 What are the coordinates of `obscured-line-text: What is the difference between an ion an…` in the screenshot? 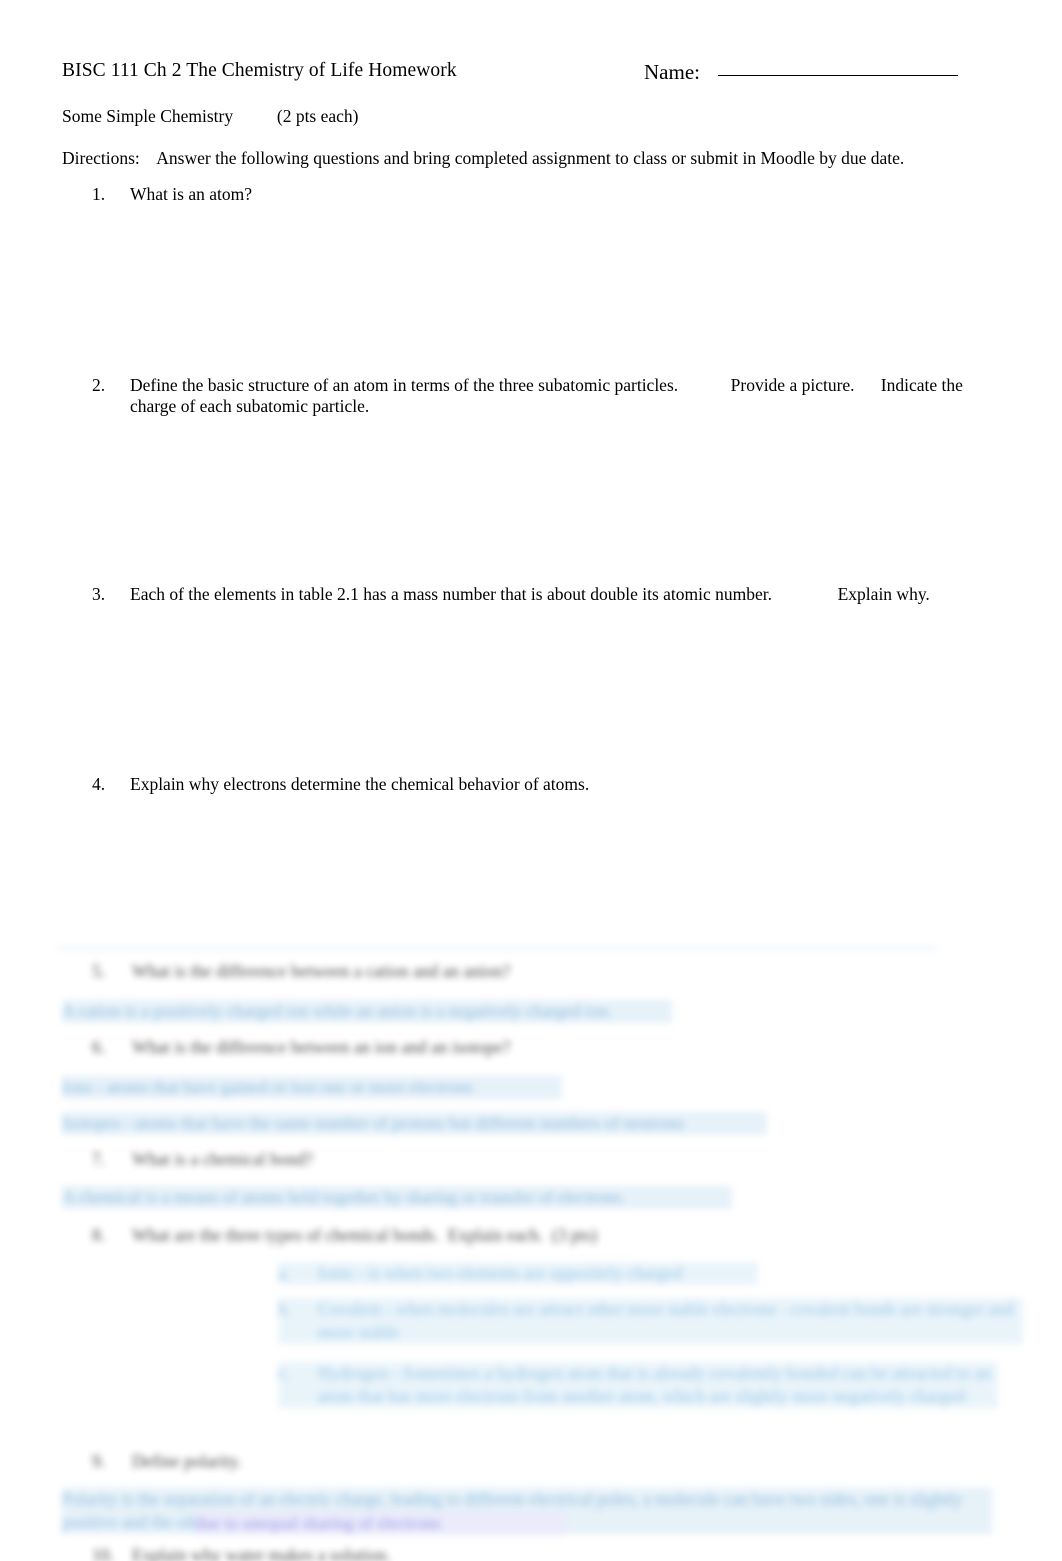 It's located at (321, 1047).